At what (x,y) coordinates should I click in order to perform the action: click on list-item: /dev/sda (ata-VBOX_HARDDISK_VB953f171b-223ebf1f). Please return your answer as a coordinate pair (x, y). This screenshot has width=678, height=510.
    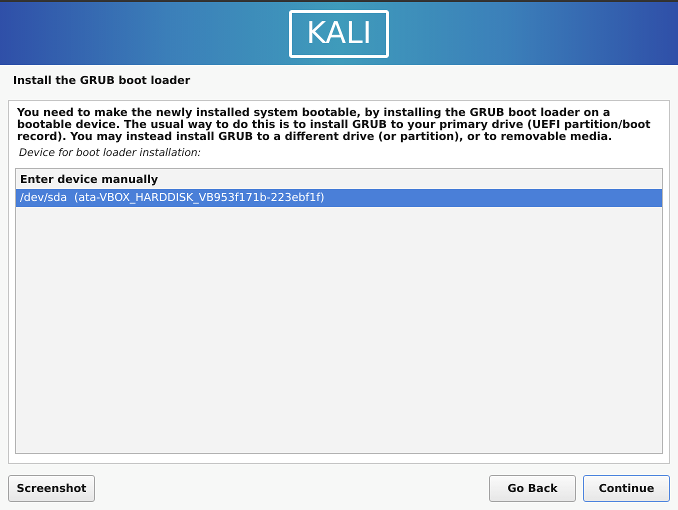
    Looking at the image, I should click on (339, 198).